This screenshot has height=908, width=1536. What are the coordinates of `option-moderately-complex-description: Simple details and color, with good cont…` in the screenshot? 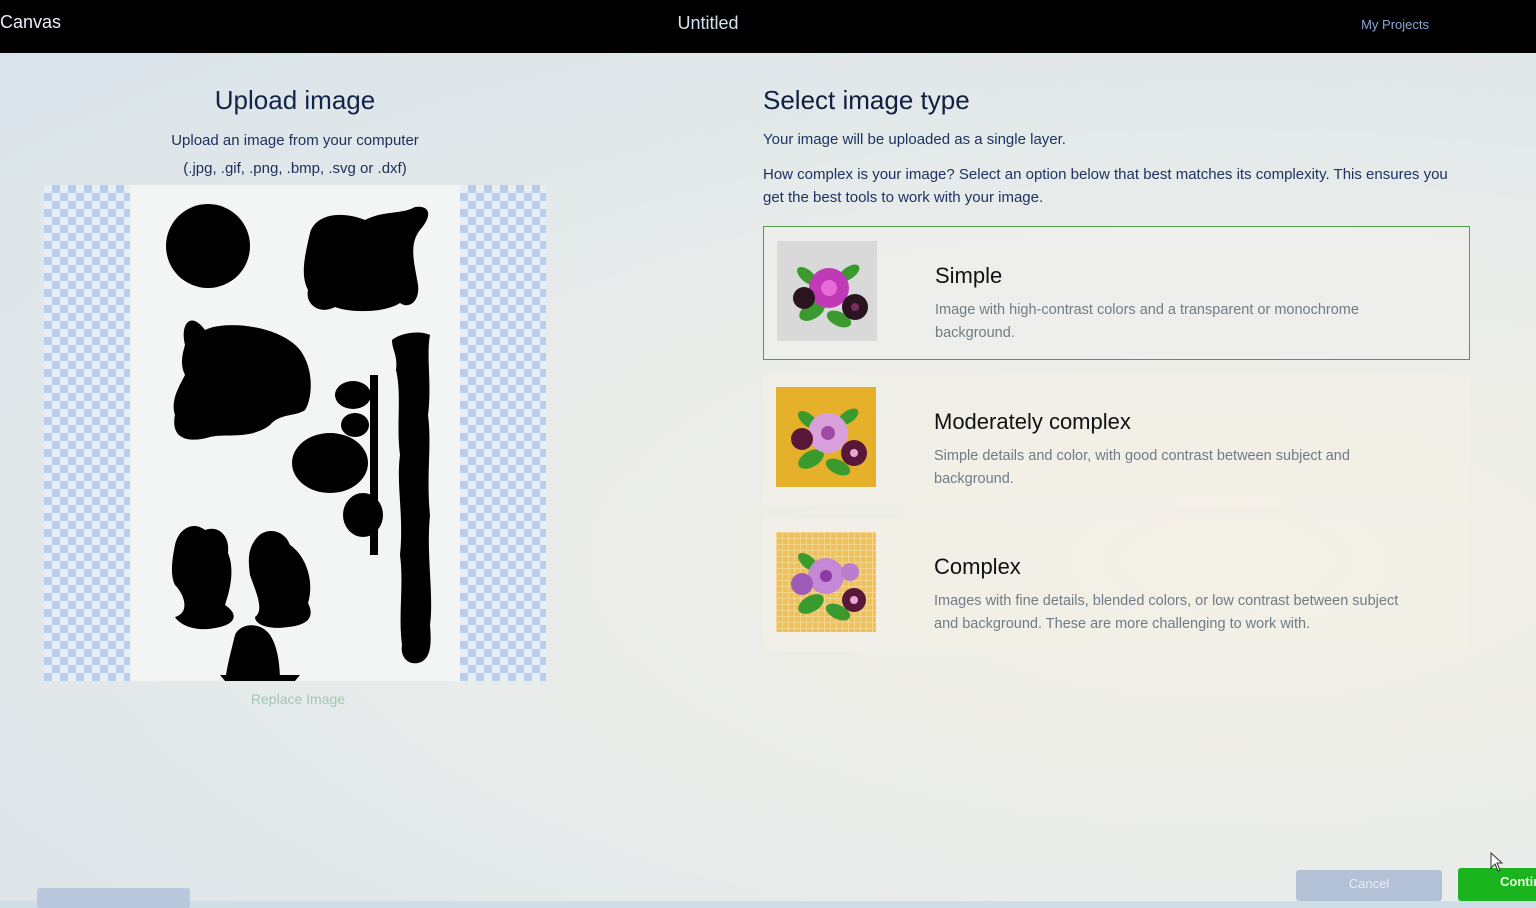 It's located at (1142, 467).